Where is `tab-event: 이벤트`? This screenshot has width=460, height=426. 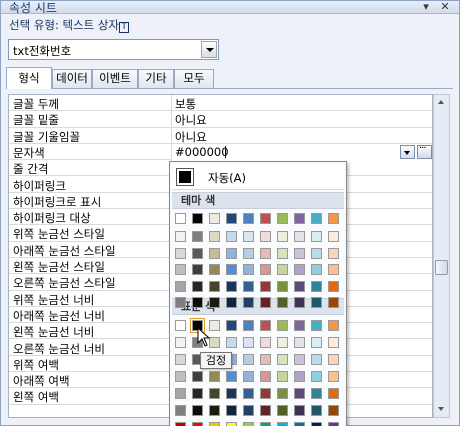 tab-event: 이벤트 is located at coordinates (115, 78).